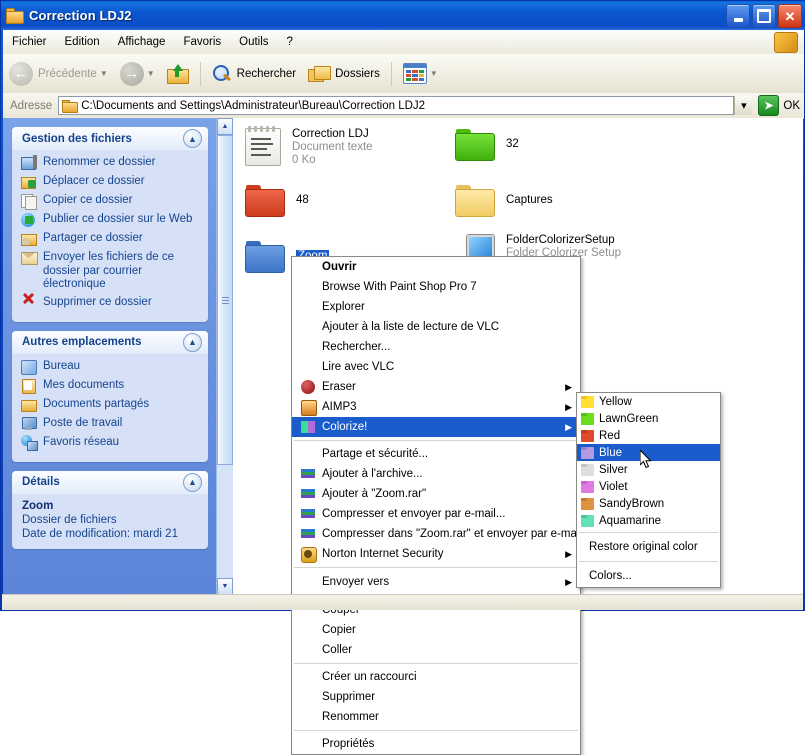 The width and height of the screenshot is (805, 755). What do you see at coordinates (436, 307) in the screenshot?
I see `menu-item-explorer: Explorer` at bounding box center [436, 307].